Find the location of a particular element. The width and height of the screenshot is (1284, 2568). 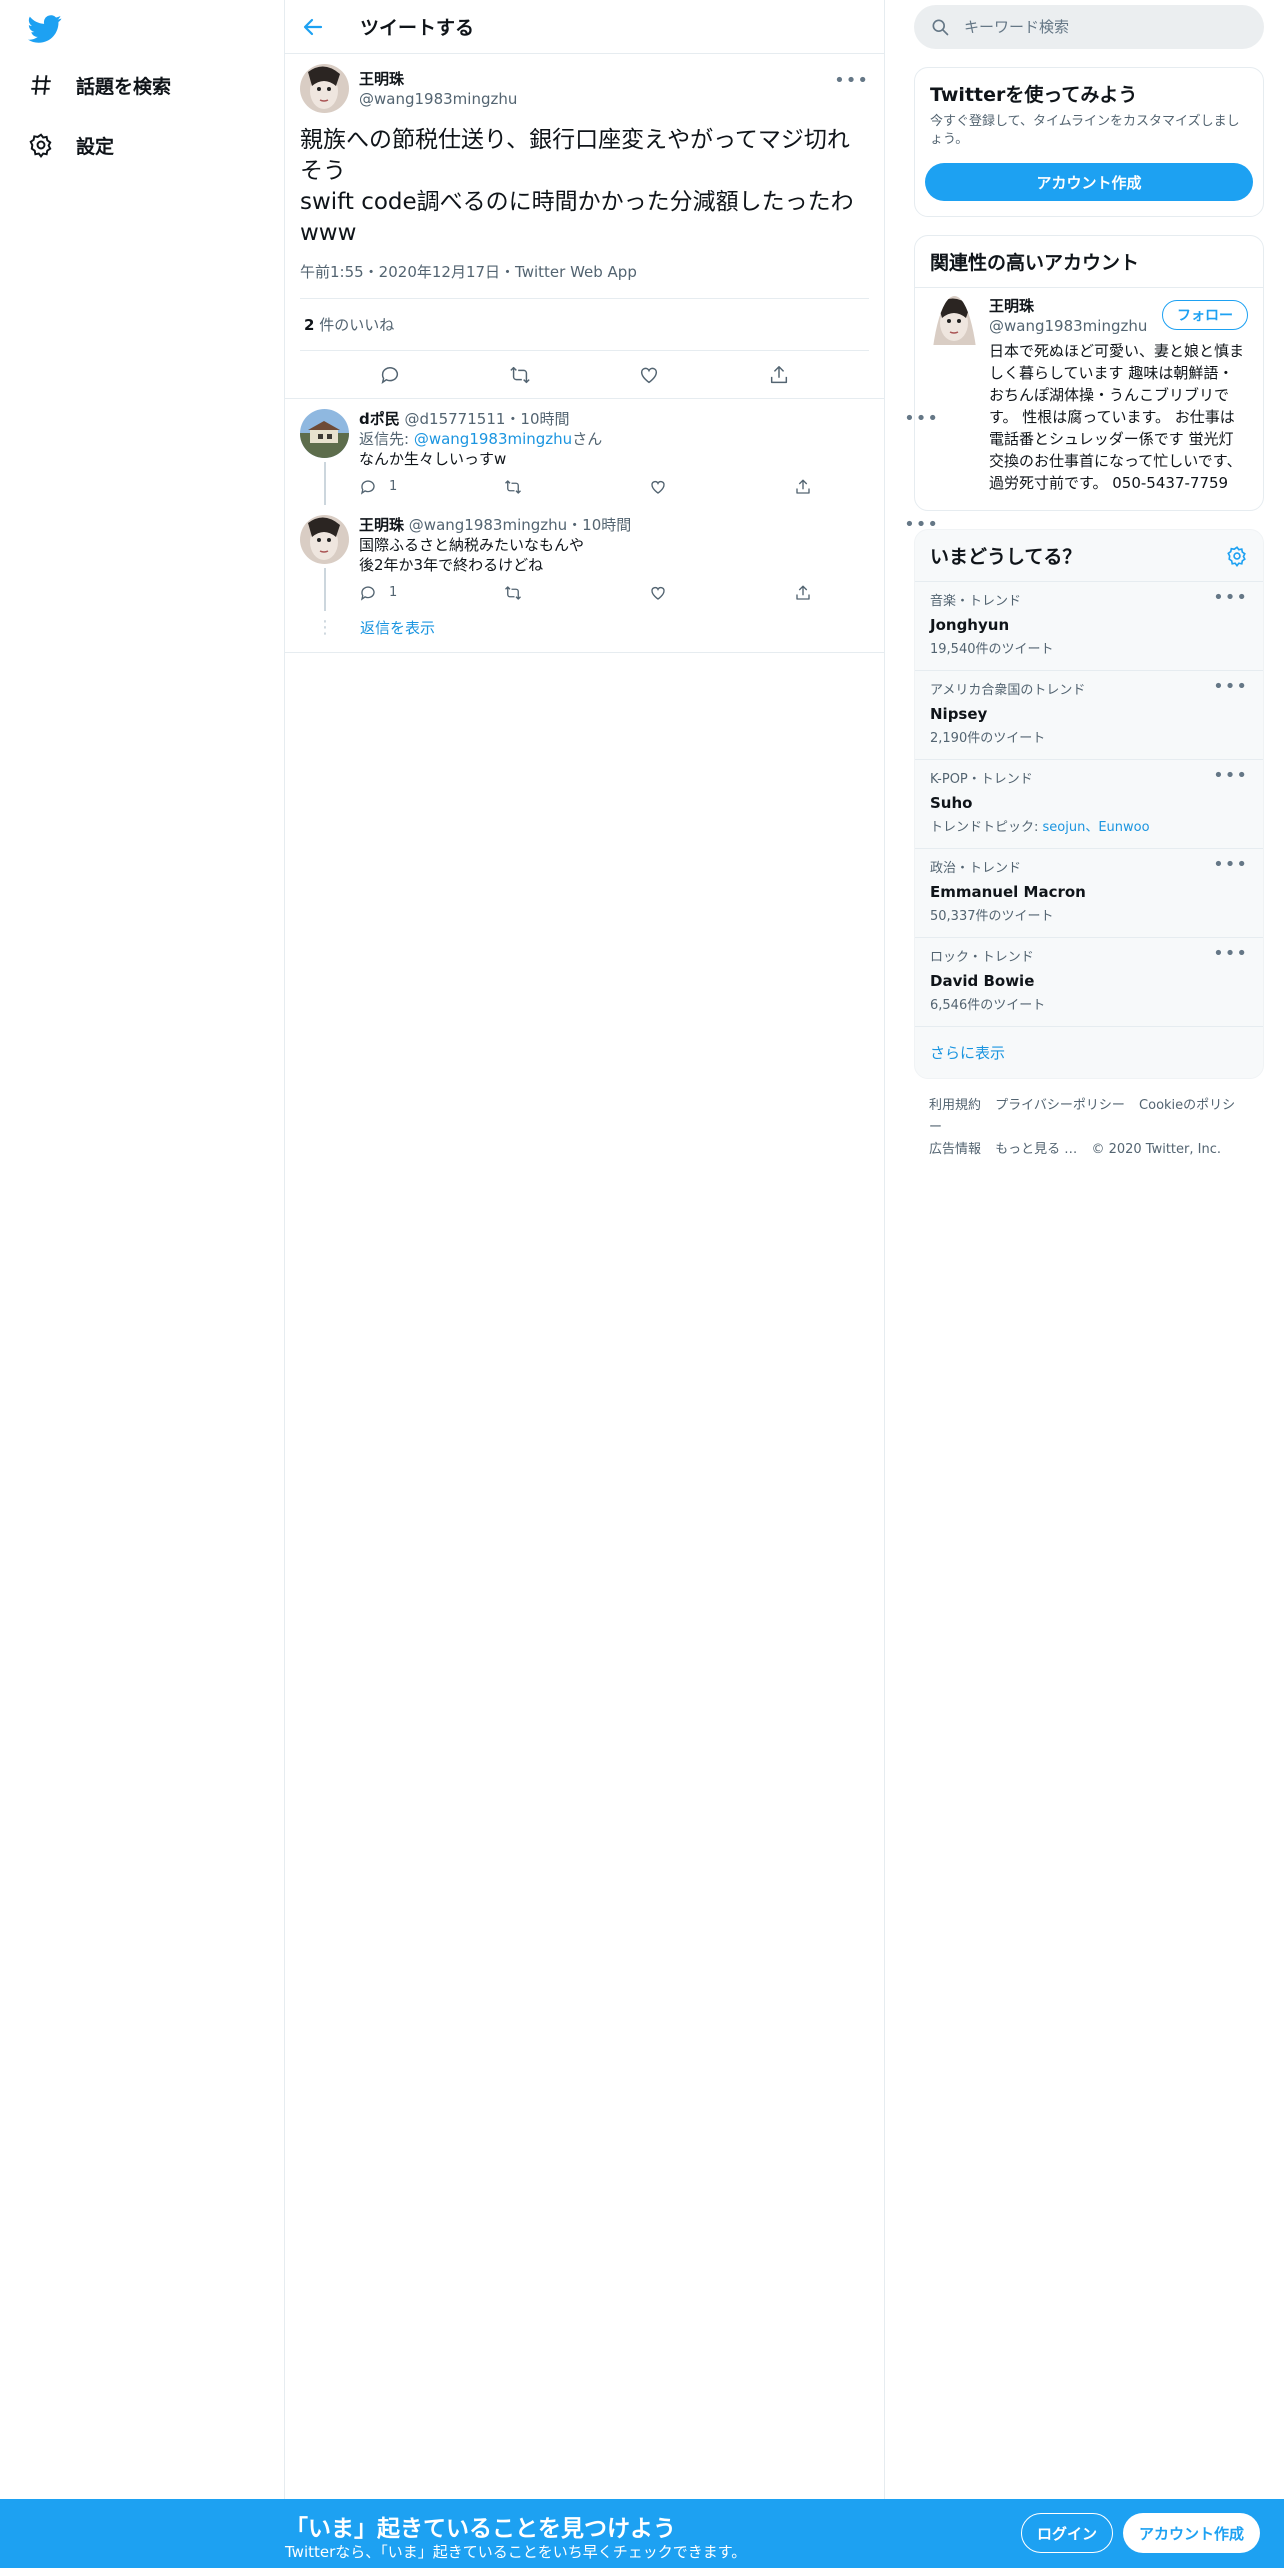

create-account-button: アカウント作成 is located at coordinates (1089, 182).